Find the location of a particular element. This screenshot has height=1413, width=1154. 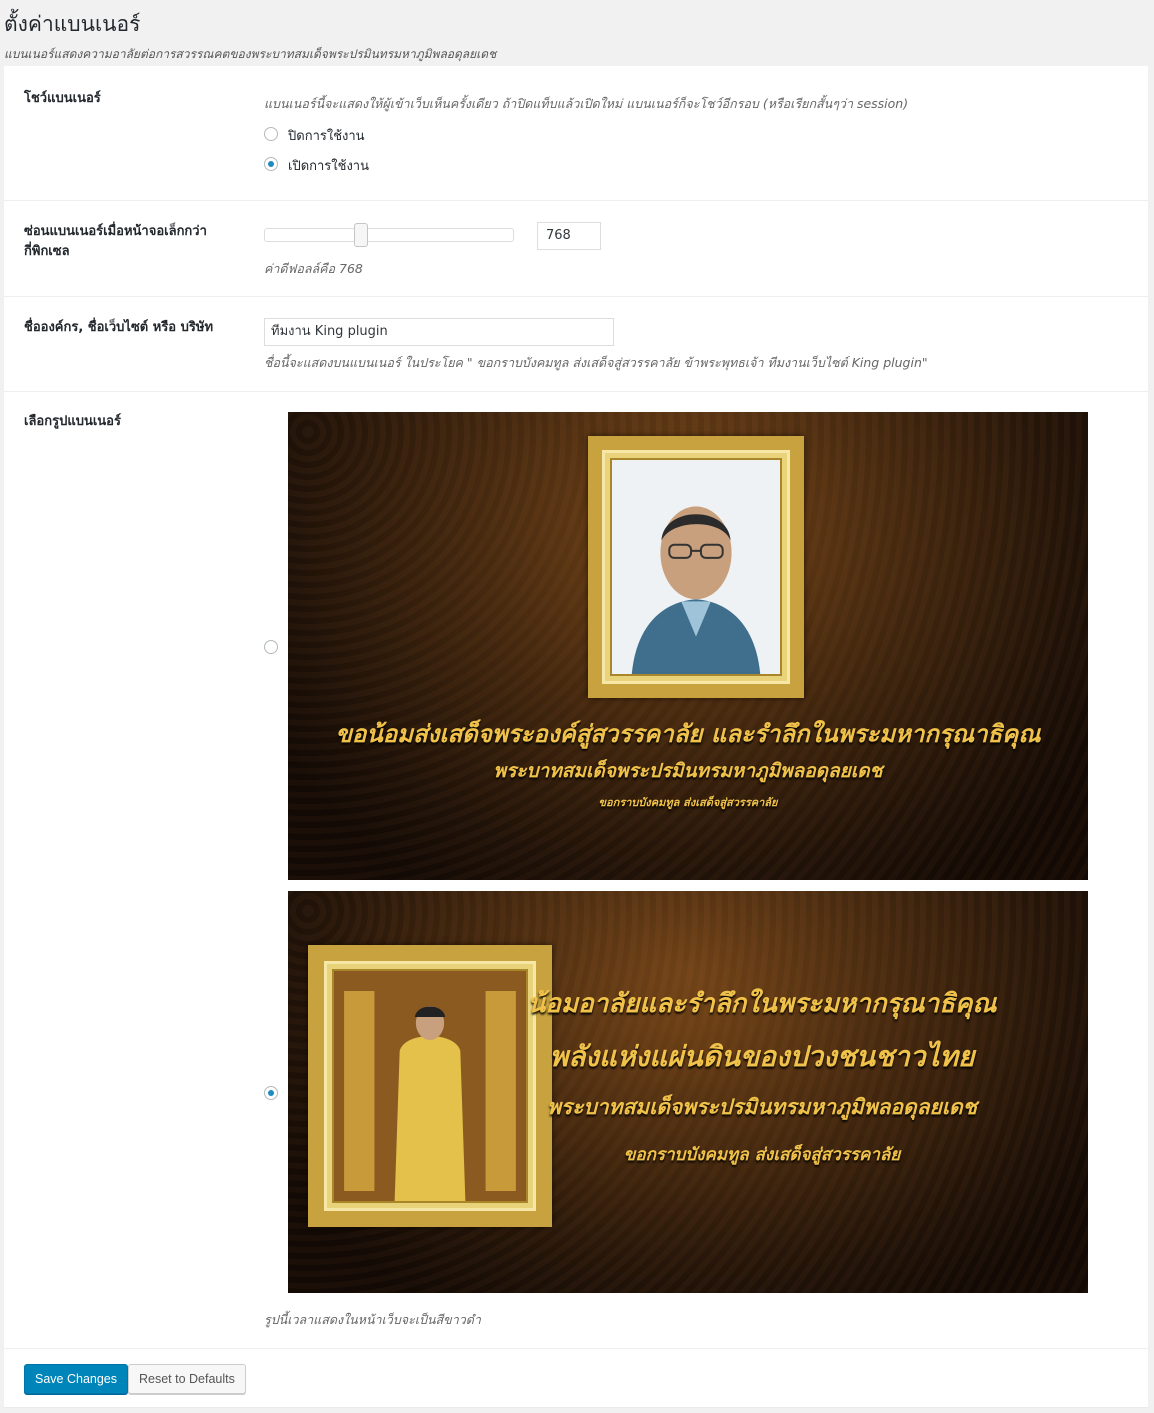

org-name-input: ทีมงาน King plugin is located at coordinates (439, 332).